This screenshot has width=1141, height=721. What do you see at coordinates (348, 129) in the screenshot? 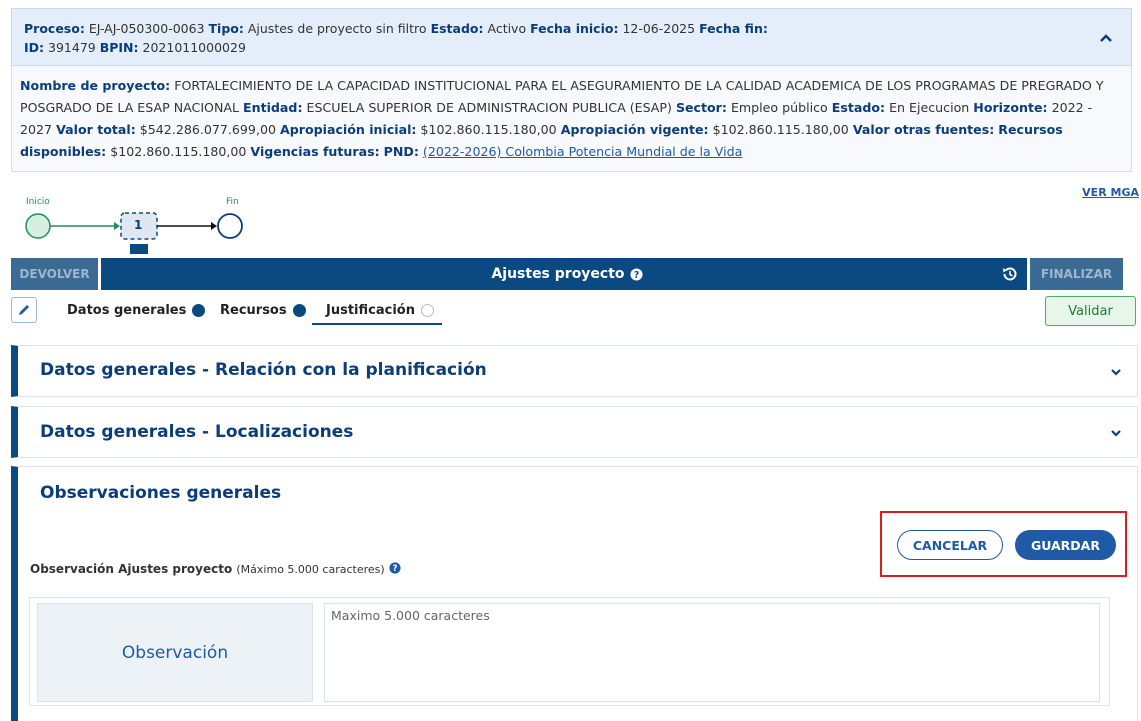
I see `apropiacion-inicial-label: Apropiación inicial:` at bounding box center [348, 129].